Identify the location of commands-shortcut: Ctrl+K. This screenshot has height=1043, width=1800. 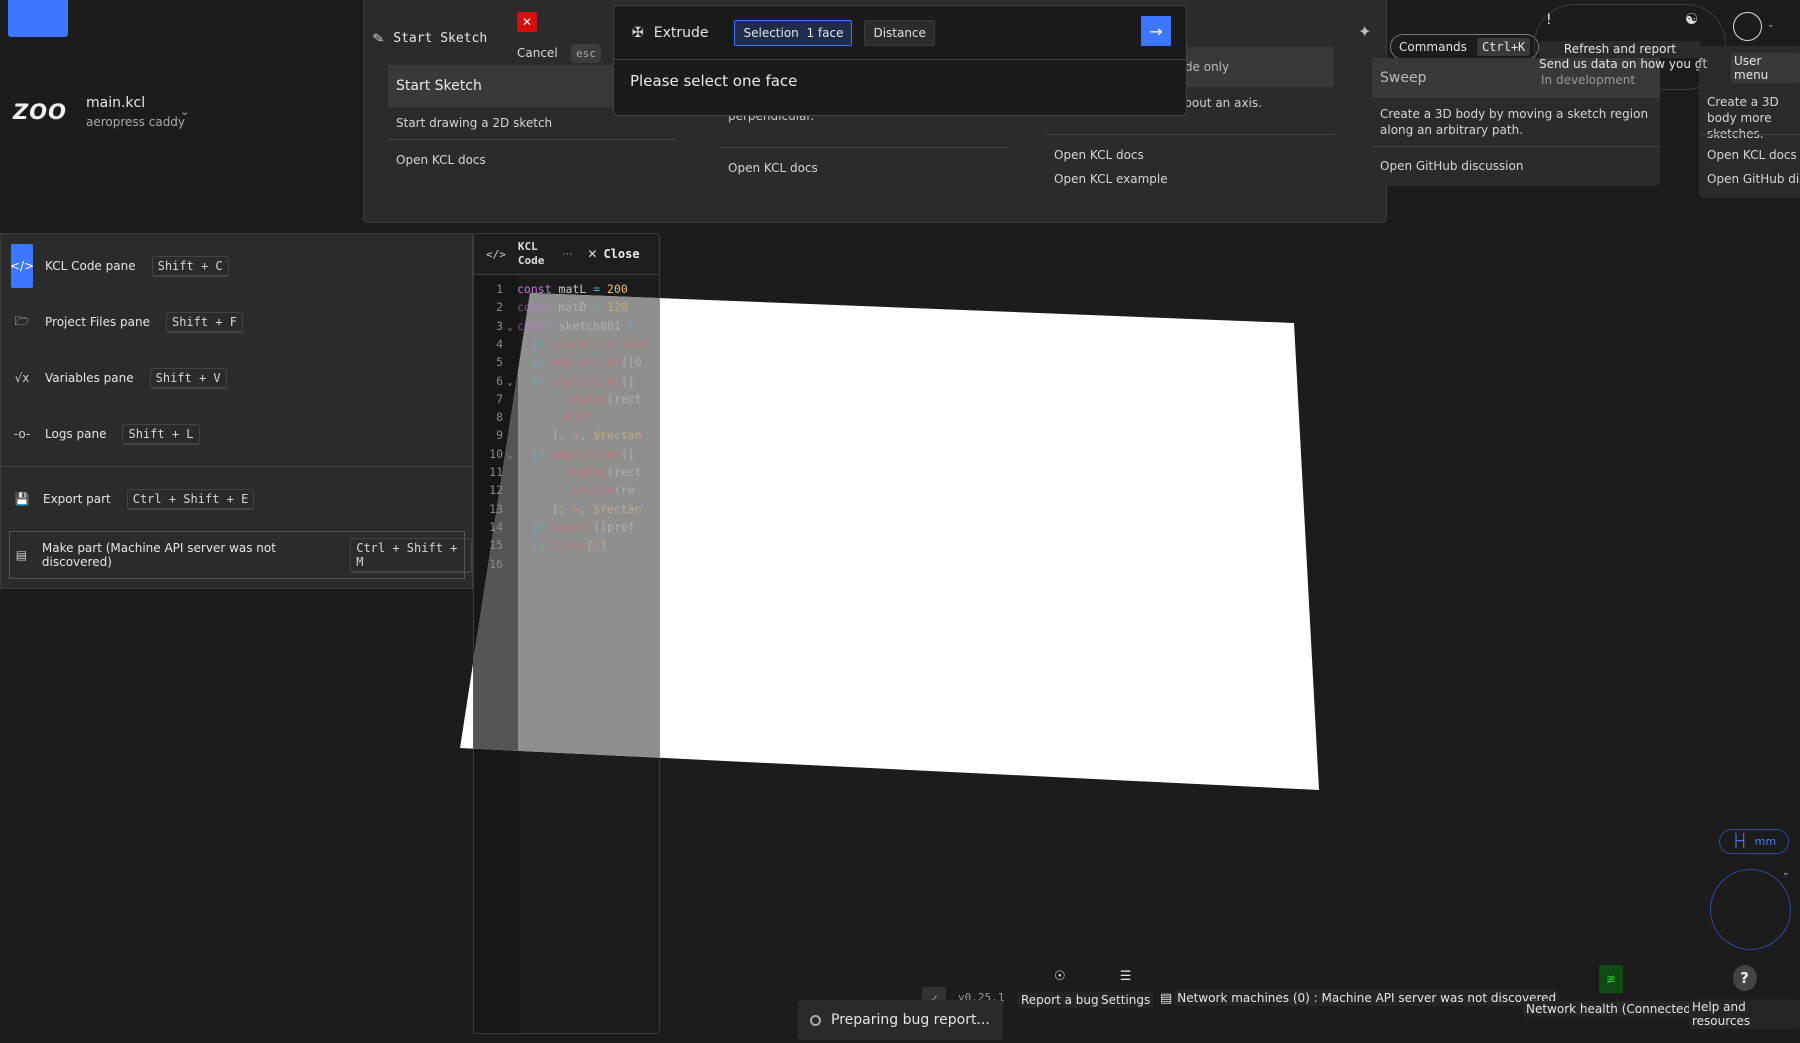
(1503, 47).